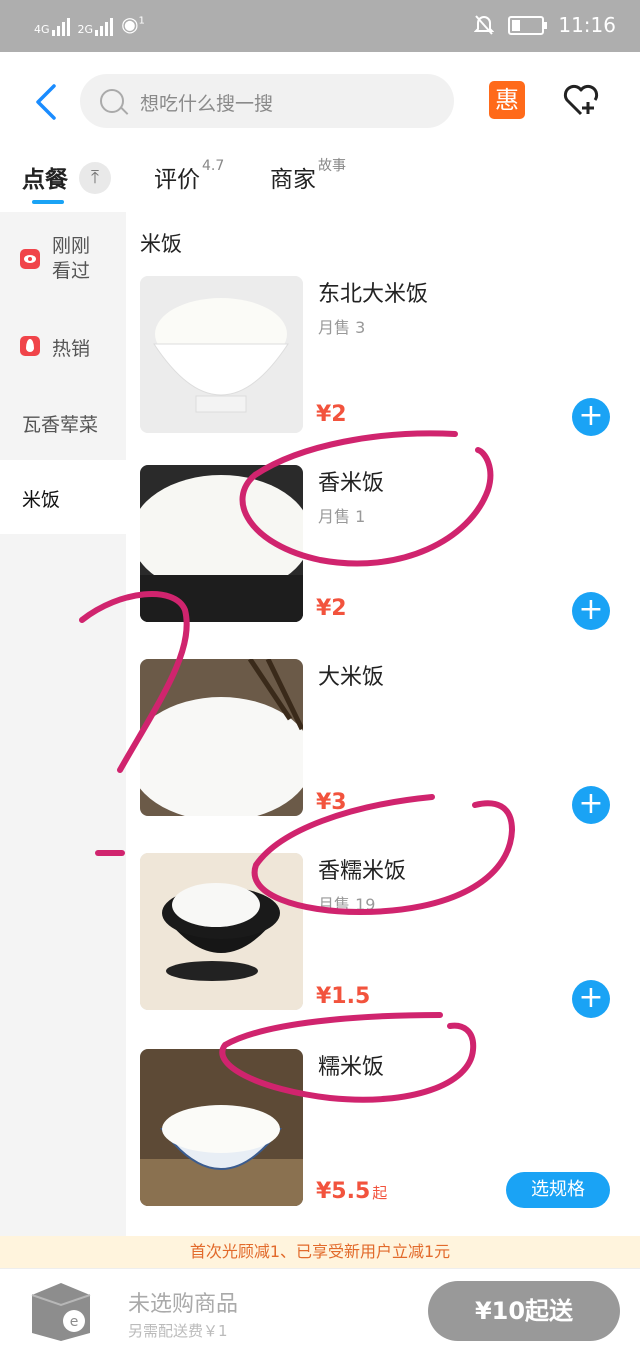 This screenshot has width=640, height=1352. I want to click on section-title: 米饭, so click(161, 244).